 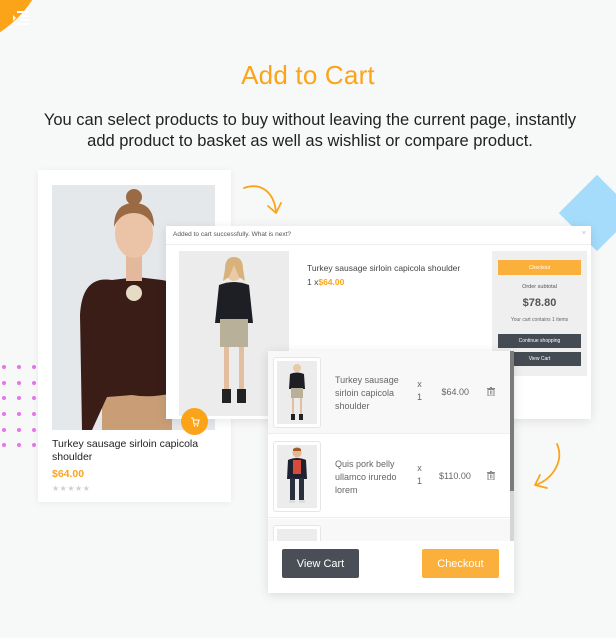 What do you see at coordinates (389, 530) in the screenshot?
I see `cart-item-partial` at bounding box center [389, 530].